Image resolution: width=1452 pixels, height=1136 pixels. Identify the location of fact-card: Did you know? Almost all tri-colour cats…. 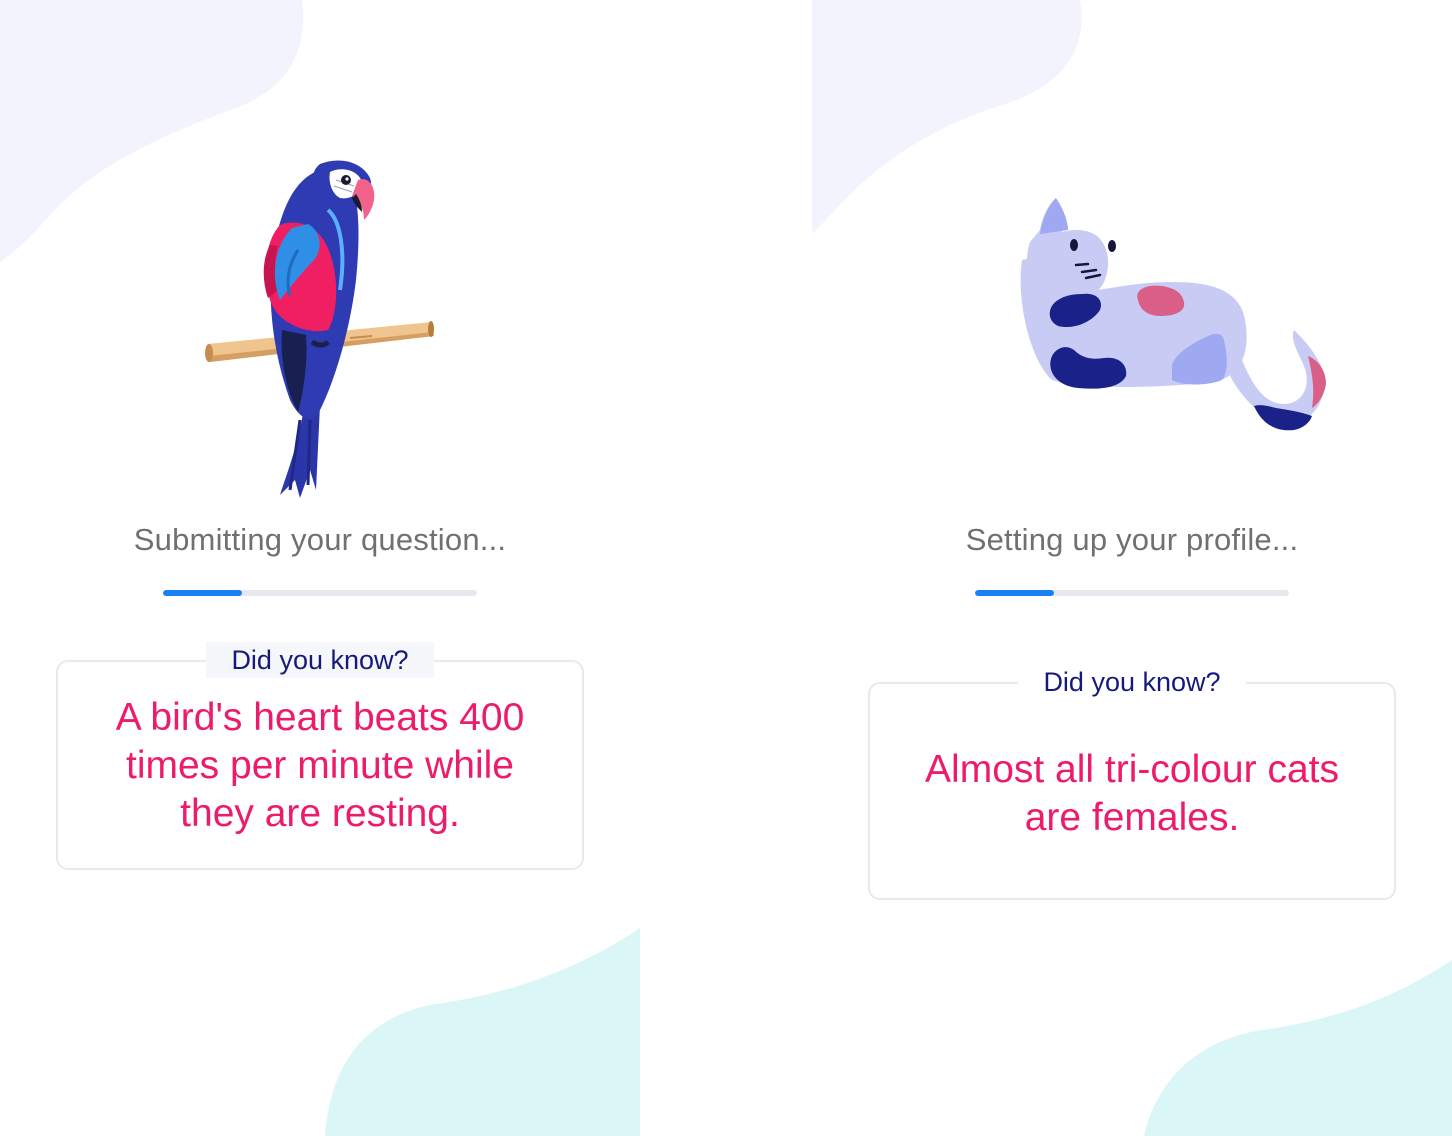
(1132, 782).